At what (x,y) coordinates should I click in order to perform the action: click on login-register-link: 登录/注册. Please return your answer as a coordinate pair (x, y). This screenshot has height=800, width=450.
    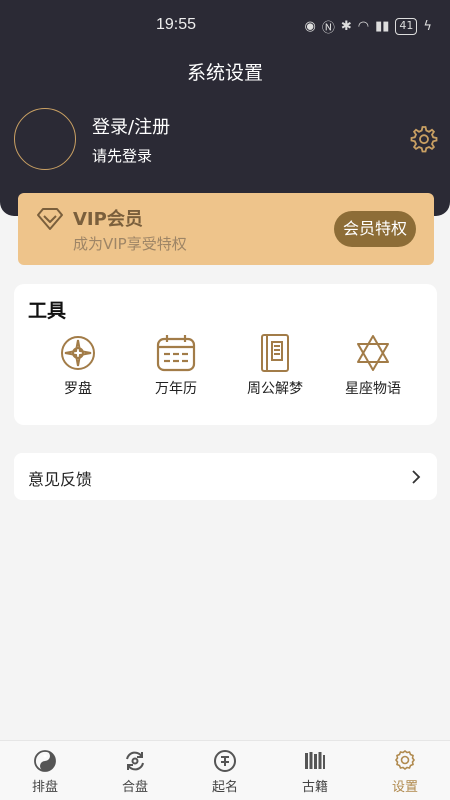
    Looking at the image, I should click on (131, 126).